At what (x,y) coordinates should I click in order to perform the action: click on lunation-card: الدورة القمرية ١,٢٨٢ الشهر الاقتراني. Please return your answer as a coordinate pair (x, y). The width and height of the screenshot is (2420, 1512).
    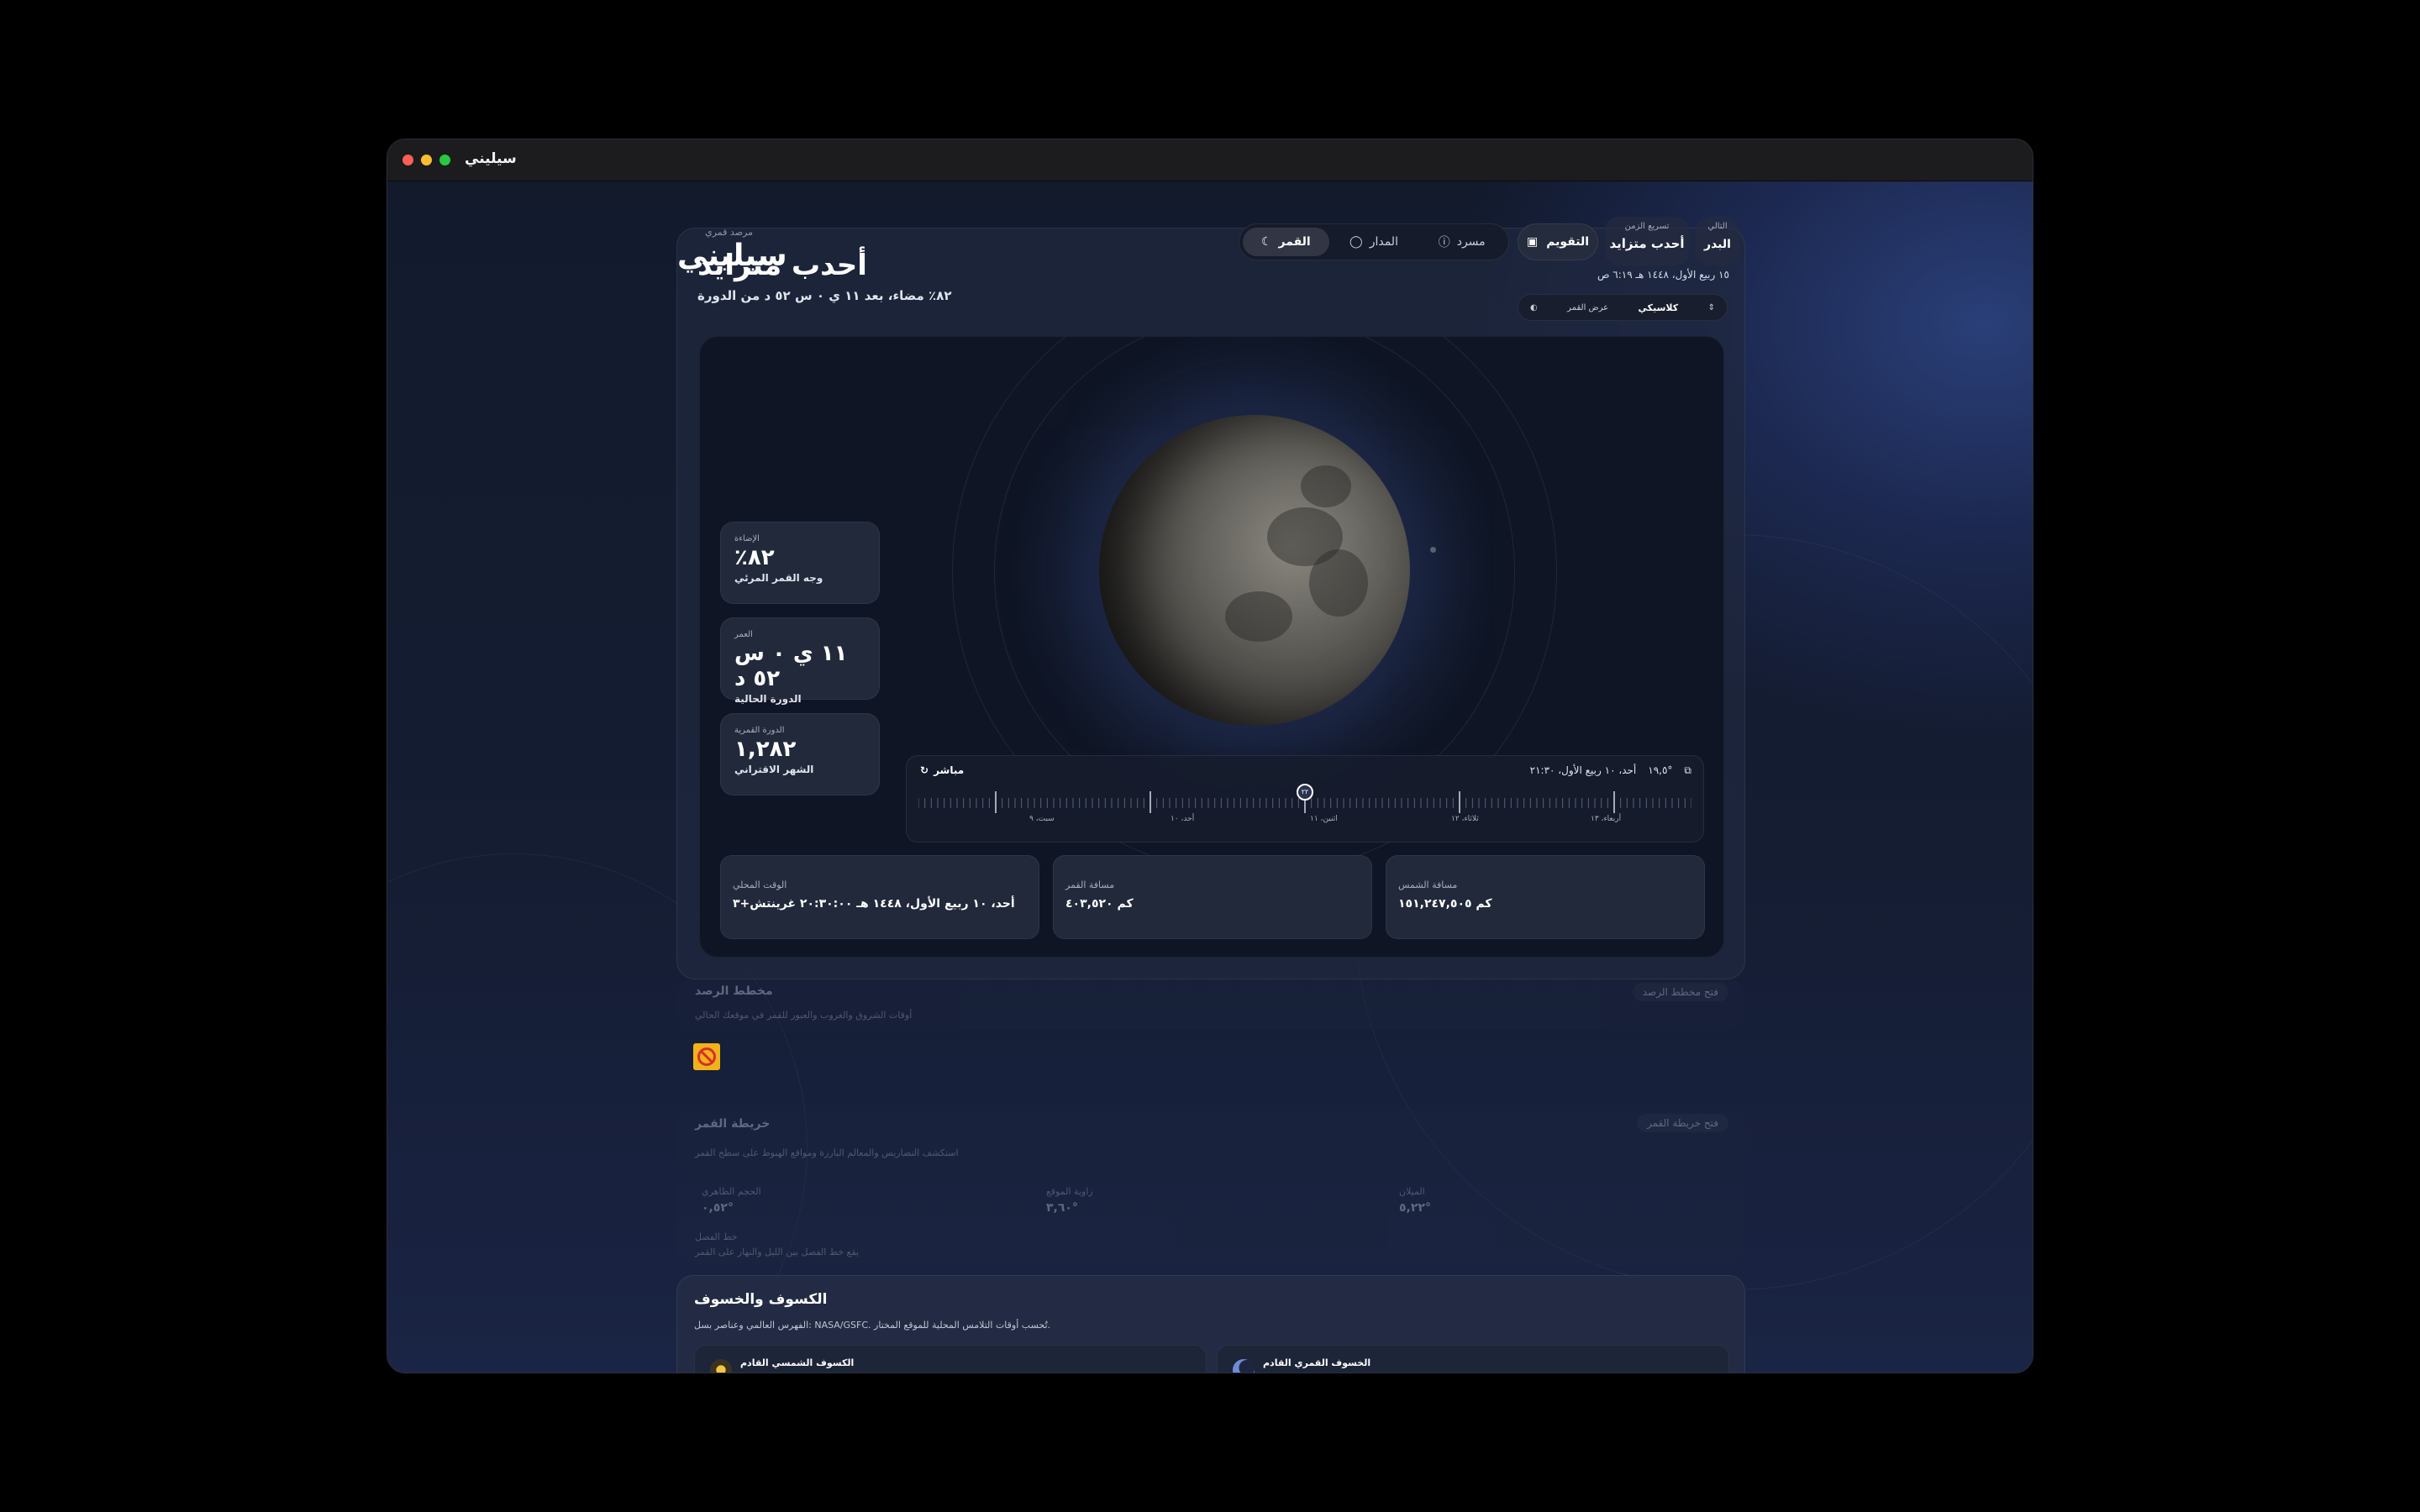
    Looking at the image, I should click on (800, 754).